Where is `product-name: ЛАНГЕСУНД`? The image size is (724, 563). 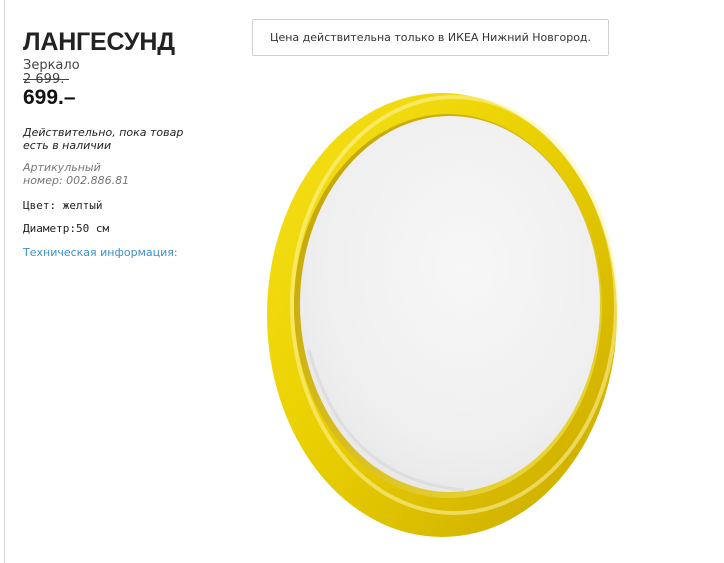
product-name: ЛАНГЕСУНД is located at coordinates (99, 42).